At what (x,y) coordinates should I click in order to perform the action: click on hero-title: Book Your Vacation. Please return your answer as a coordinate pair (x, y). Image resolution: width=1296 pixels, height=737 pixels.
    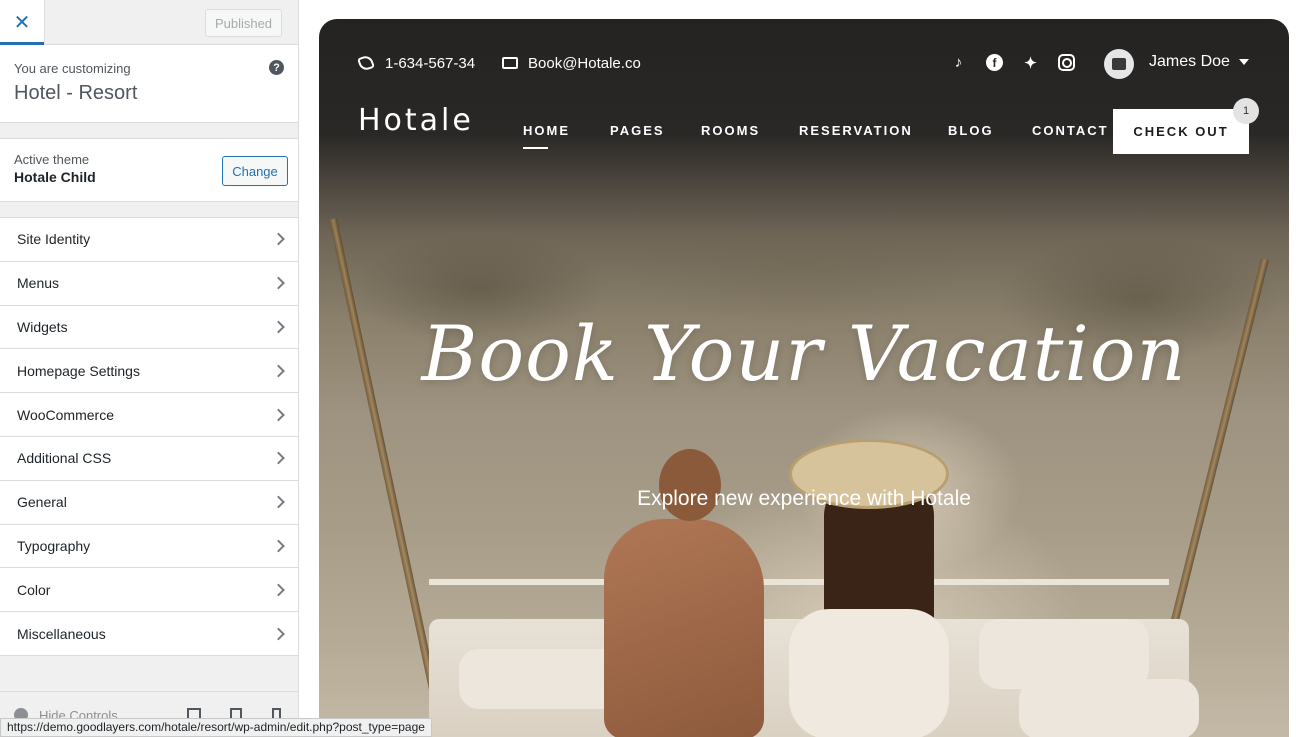
    Looking at the image, I should click on (804, 353).